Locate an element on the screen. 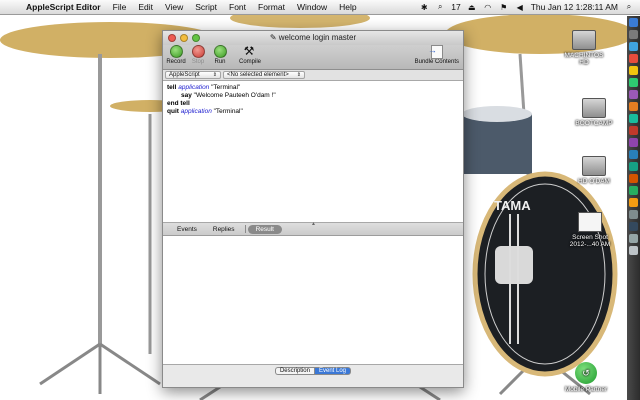 The width and height of the screenshot is (640, 400). mail-dock-icon is located at coordinates (633, 70).